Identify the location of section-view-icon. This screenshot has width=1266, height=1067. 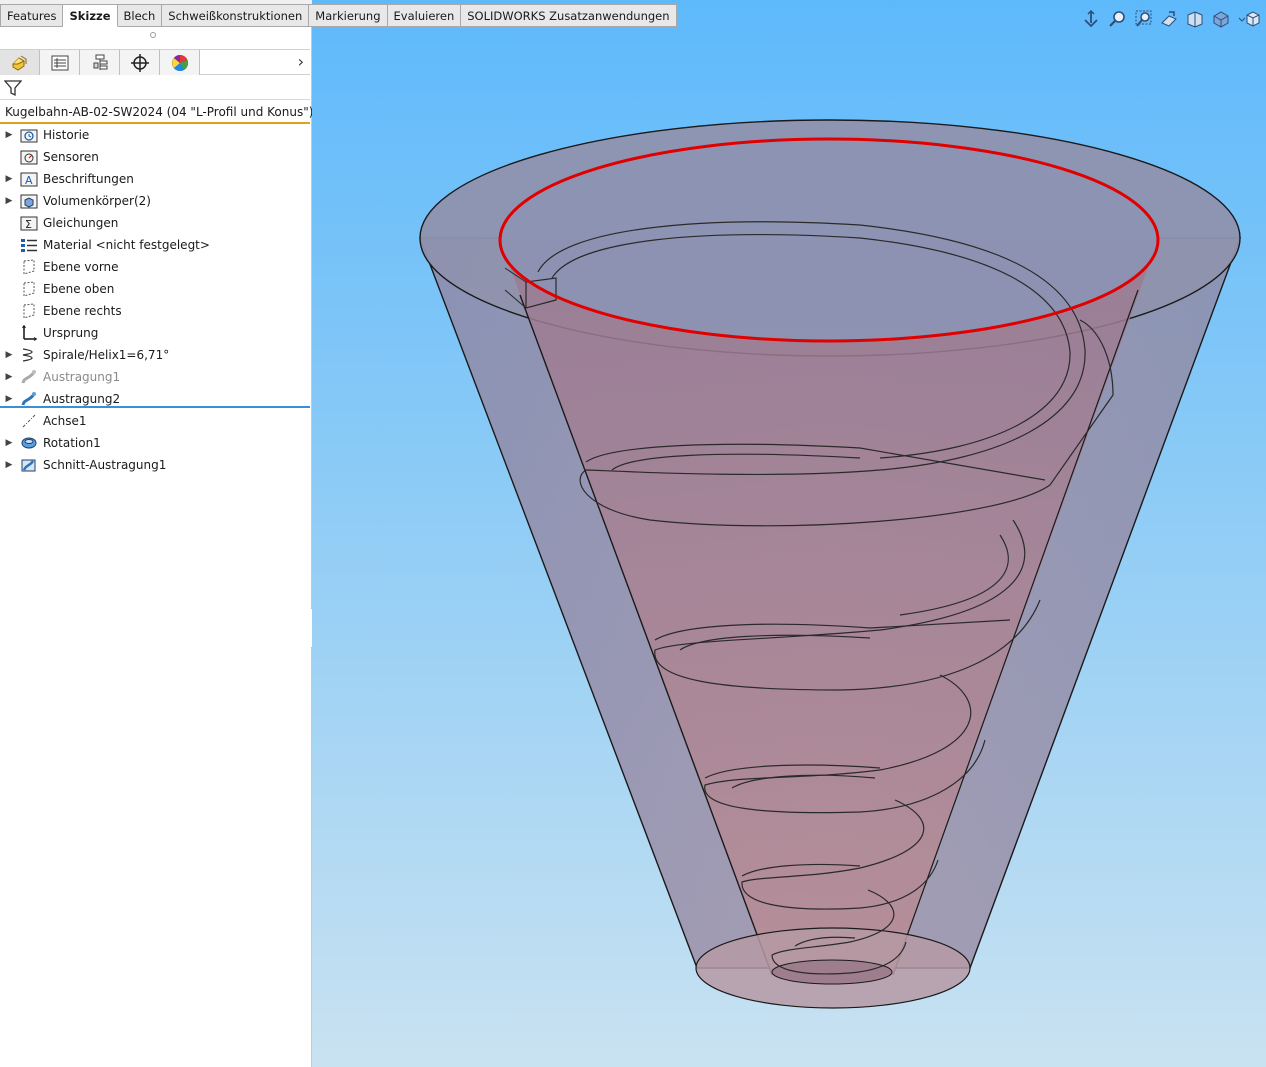
(1195, 19).